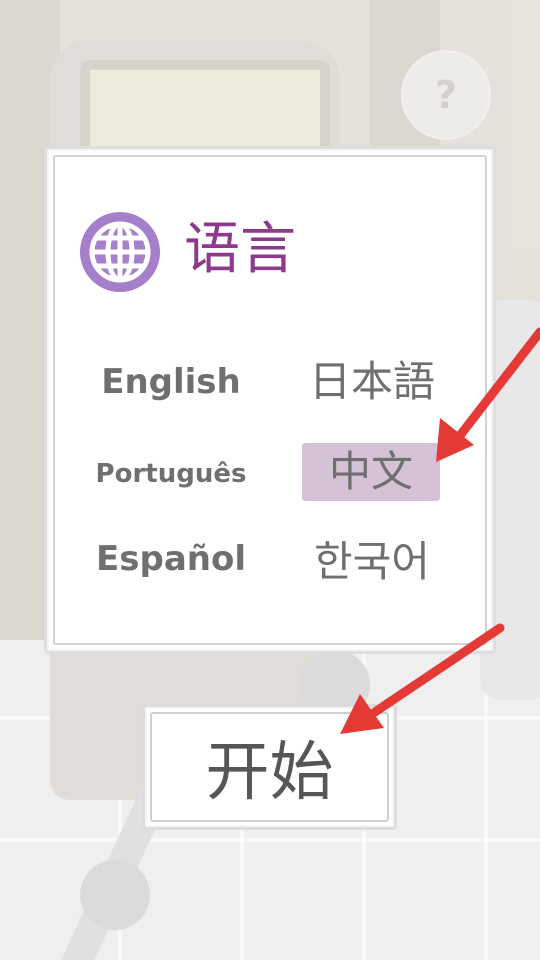 The height and width of the screenshot is (960, 540). Describe the element at coordinates (372, 382) in the screenshot. I see `language-option-japanese: 日本語` at that location.